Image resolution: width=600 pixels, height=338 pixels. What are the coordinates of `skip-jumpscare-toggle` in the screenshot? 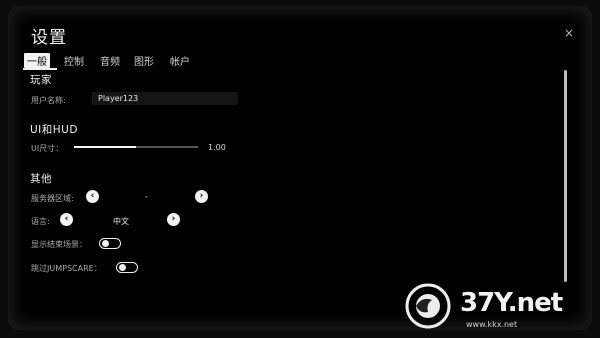 It's located at (127, 267).